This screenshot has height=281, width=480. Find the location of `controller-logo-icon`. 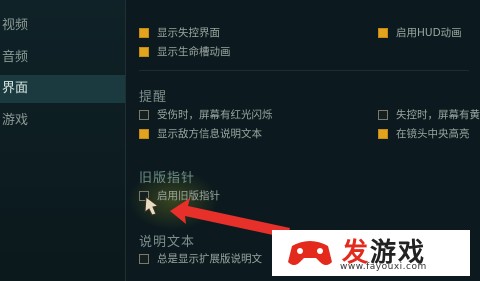

controller-logo-icon is located at coordinates (310, 253).